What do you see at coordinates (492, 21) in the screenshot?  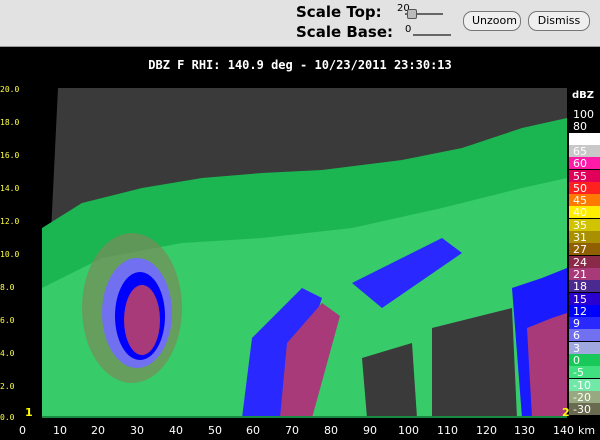 I see `unzoom-button: Unzoom` at bounding box center [492, 21].